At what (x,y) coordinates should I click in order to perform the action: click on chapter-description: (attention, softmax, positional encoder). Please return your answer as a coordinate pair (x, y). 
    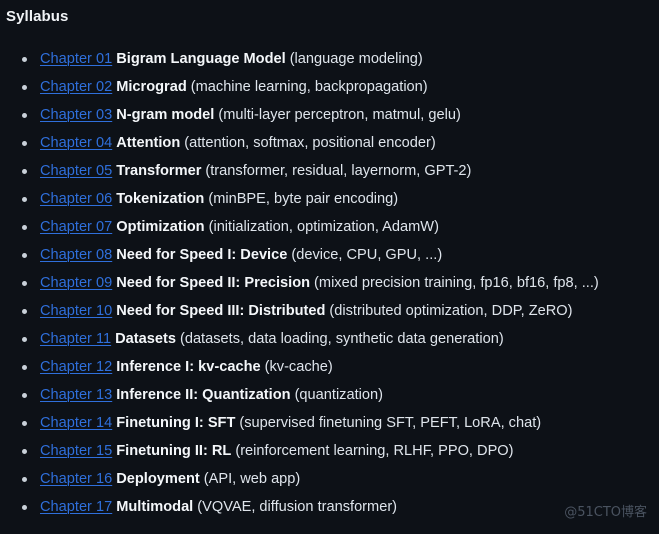
    Looking at the image, I should click on (310, 143).